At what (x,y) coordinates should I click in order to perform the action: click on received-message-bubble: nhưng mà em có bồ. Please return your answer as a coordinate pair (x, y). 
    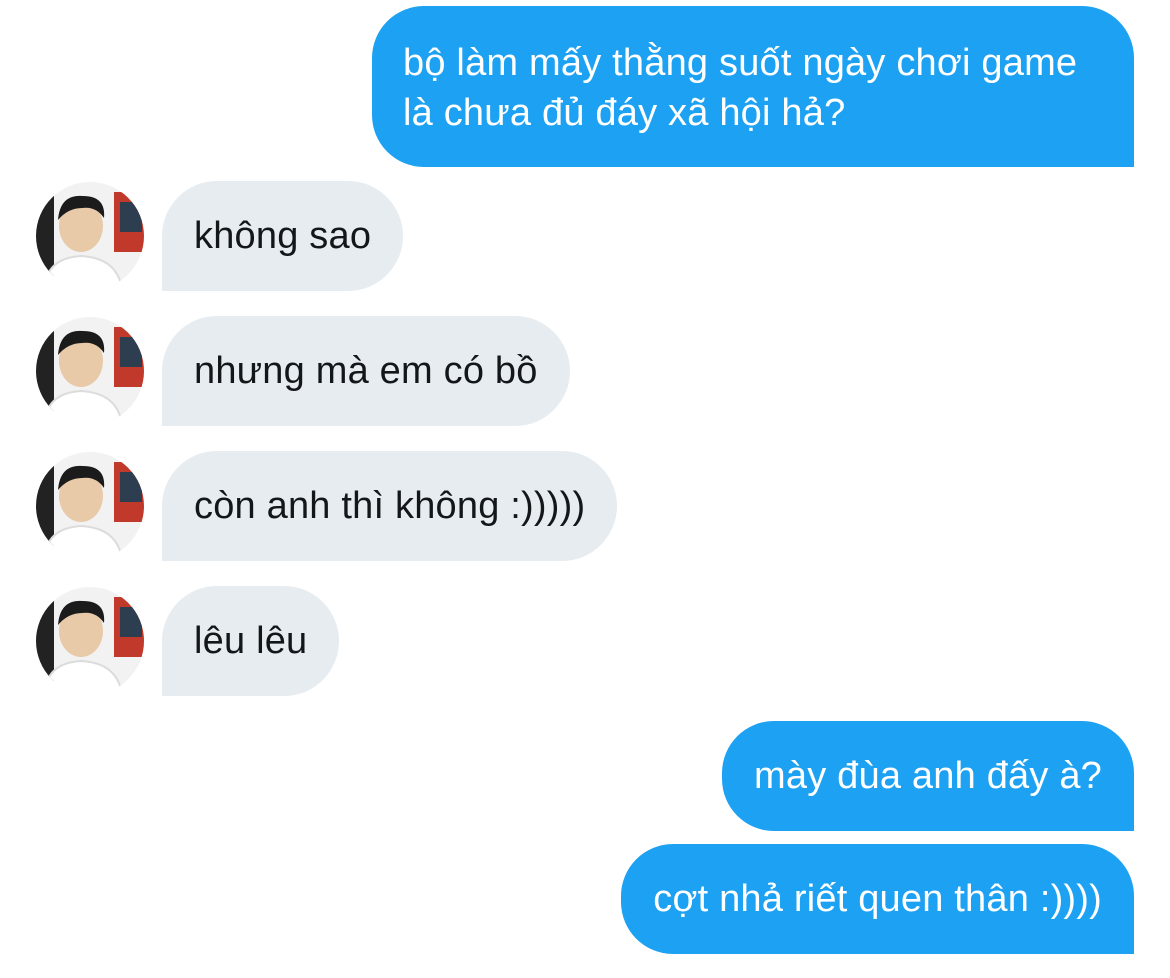
    Looking at the image, I should click on (366, 371).